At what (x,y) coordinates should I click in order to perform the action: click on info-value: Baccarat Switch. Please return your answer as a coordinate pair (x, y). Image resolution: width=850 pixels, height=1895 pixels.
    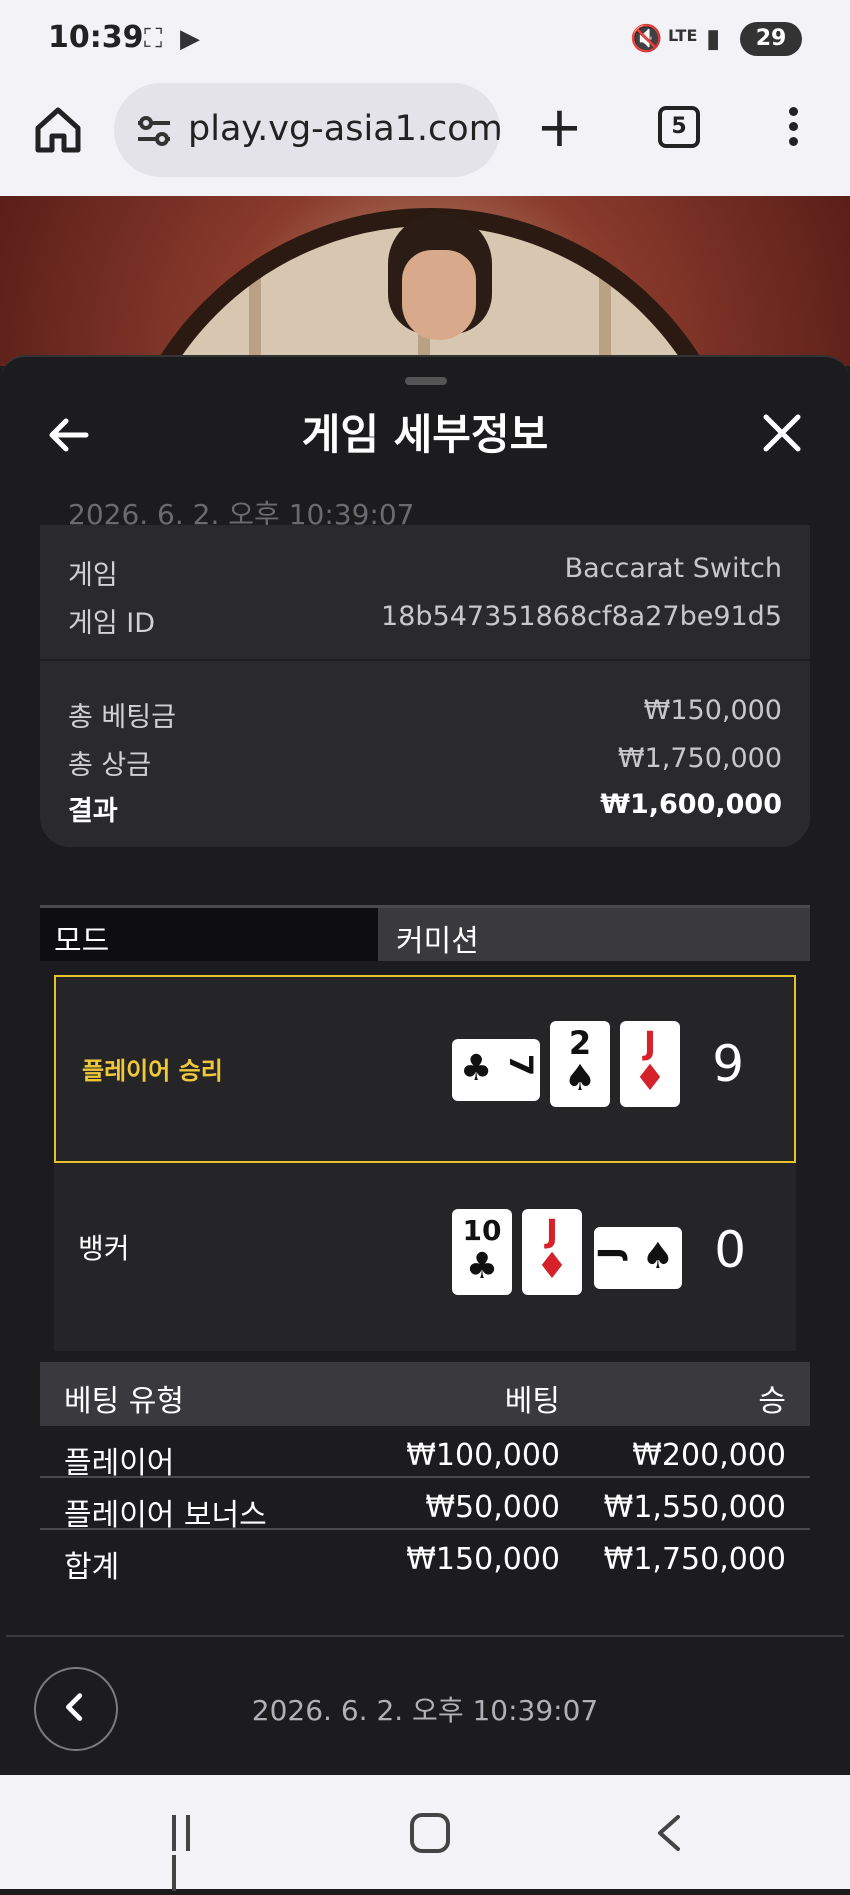
    Looking at the image, I should click on (673, 568).